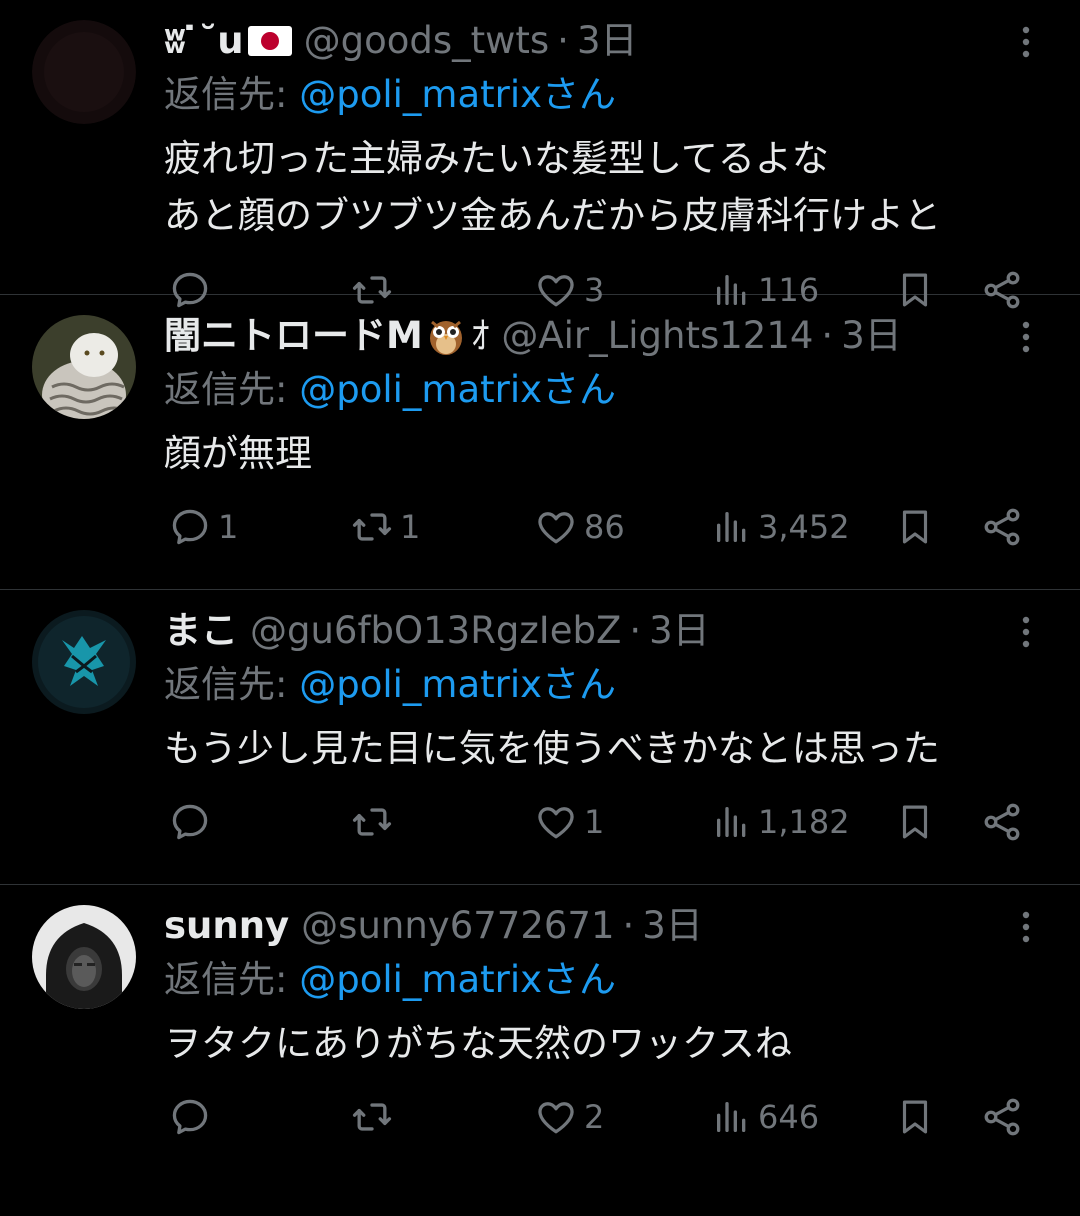 Image resolution: width=1080 pixels, height=1216 pixels. Describe the element at coordinates (552, 215) in the screenshot. I see `tweet-text-line: あと顔のブツブツ金あんだから皮膚科行けよと` at that location.